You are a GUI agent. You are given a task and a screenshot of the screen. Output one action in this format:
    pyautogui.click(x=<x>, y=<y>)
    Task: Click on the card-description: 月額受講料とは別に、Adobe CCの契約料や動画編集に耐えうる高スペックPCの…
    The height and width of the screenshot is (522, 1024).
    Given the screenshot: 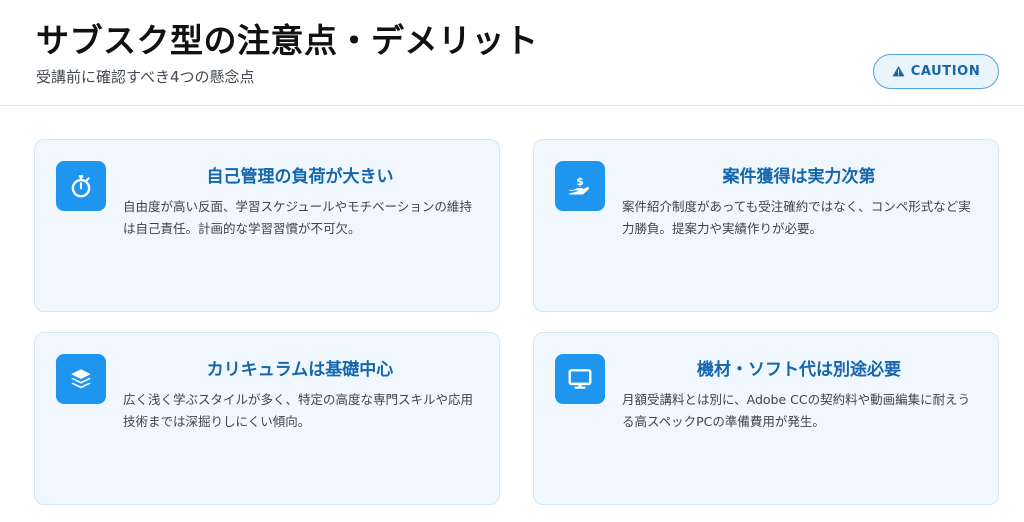 What is the action you would take?
    pyautogui.click(x=796, y=410)
    